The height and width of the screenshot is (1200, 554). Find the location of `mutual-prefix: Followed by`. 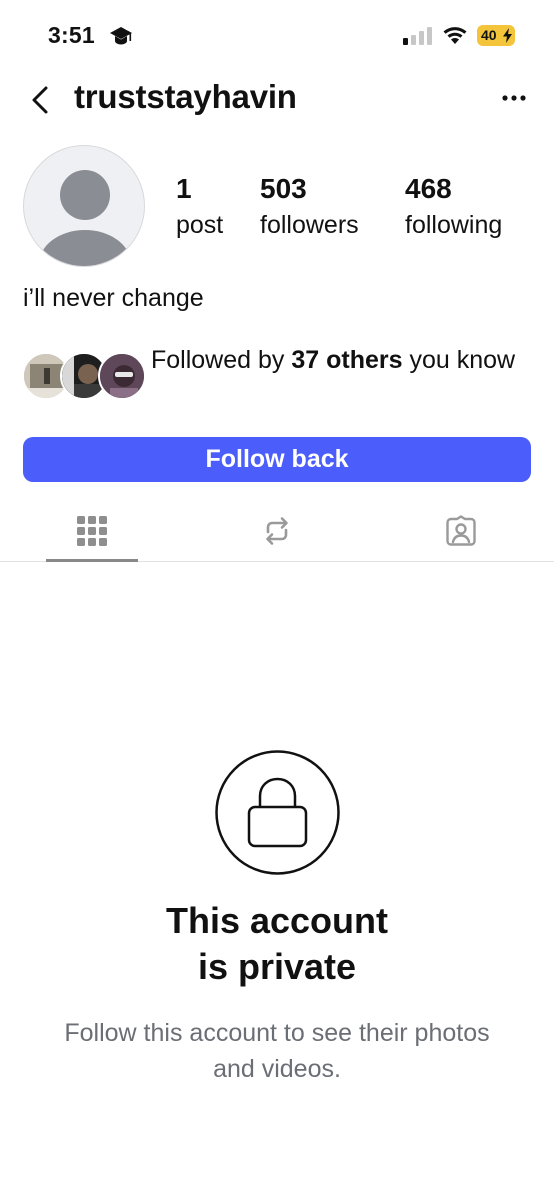

mutual-prefix: Followed by is located at coordinates (221, 360).